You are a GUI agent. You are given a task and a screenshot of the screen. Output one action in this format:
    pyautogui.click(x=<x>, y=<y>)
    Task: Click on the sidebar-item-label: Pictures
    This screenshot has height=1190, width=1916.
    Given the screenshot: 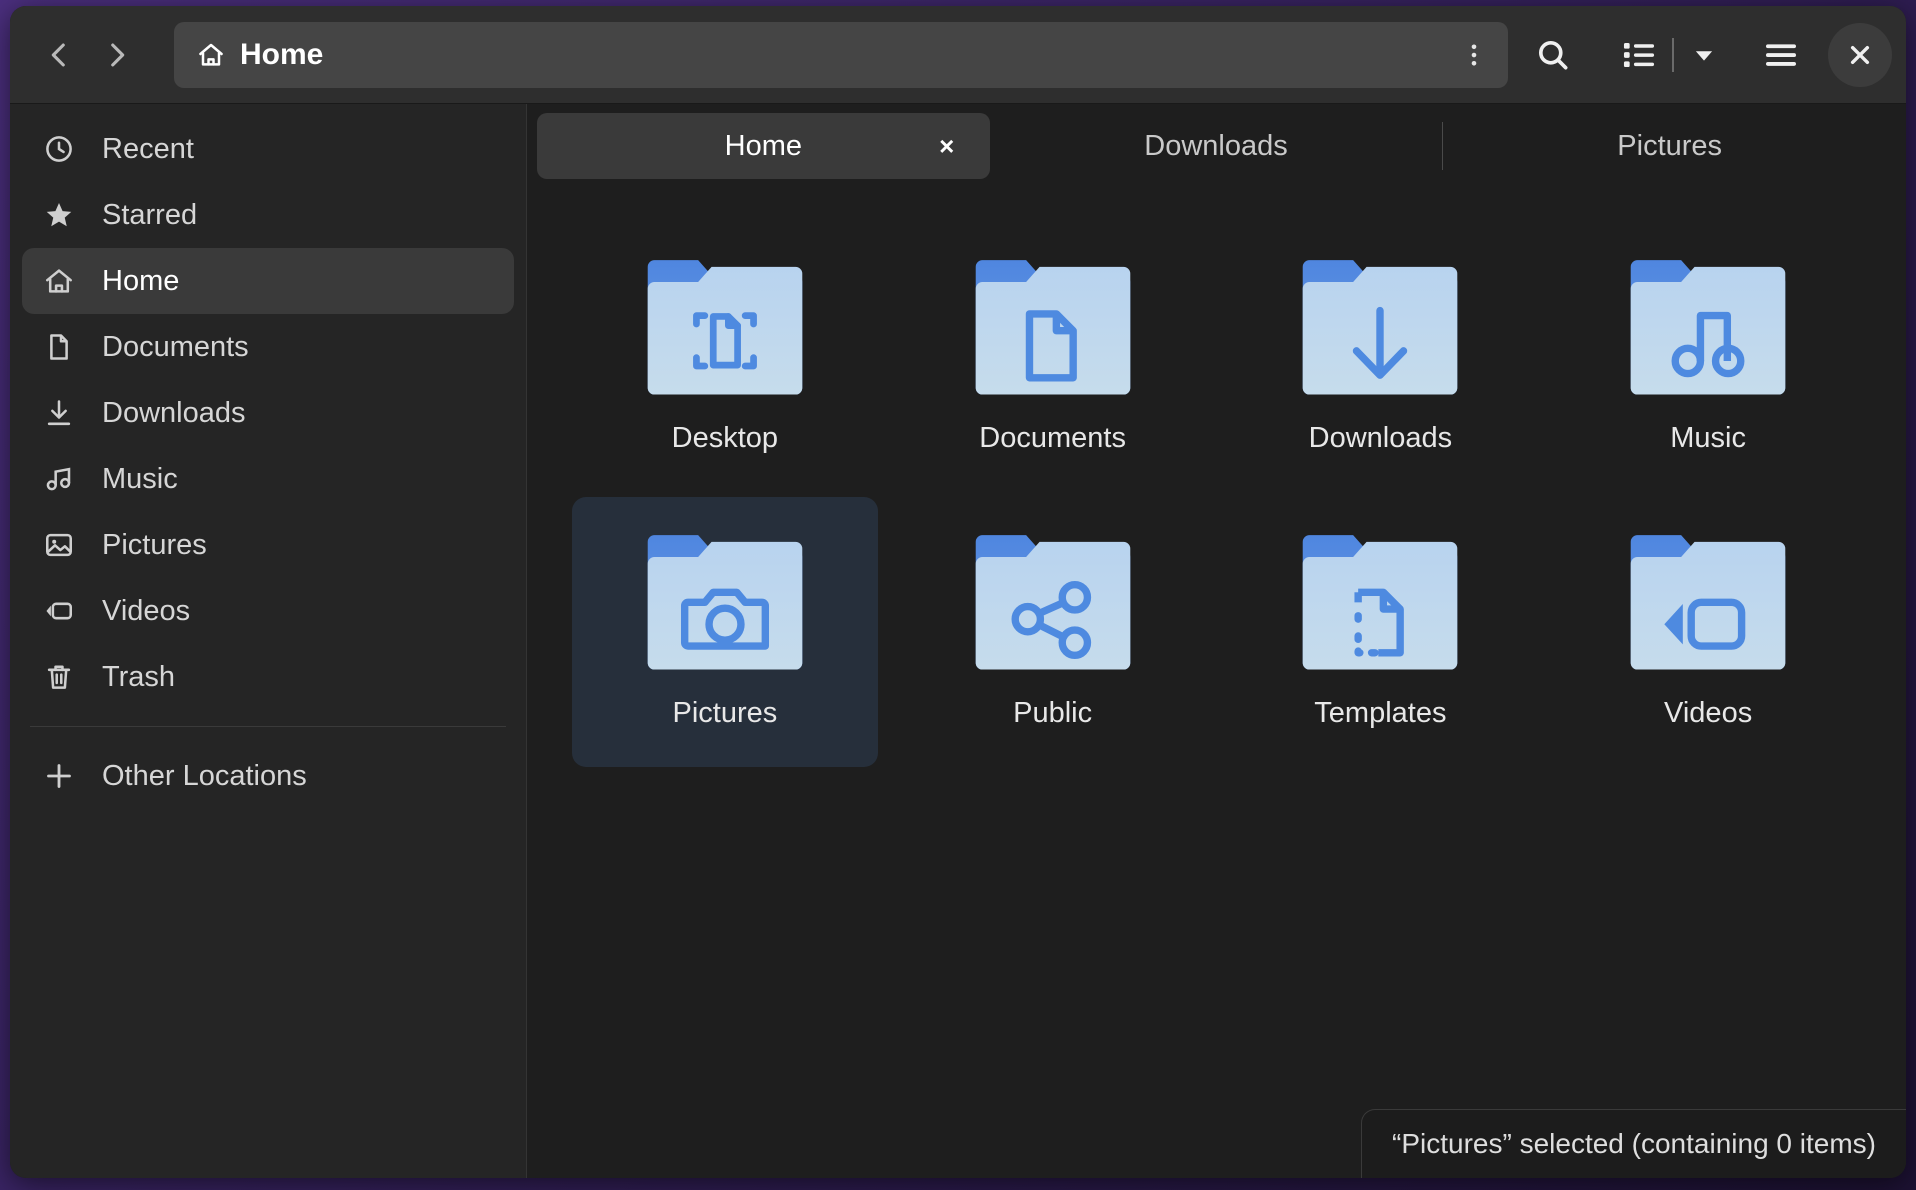 What is the action you would take?
    pyautogui.click(x=154, y=544)
    